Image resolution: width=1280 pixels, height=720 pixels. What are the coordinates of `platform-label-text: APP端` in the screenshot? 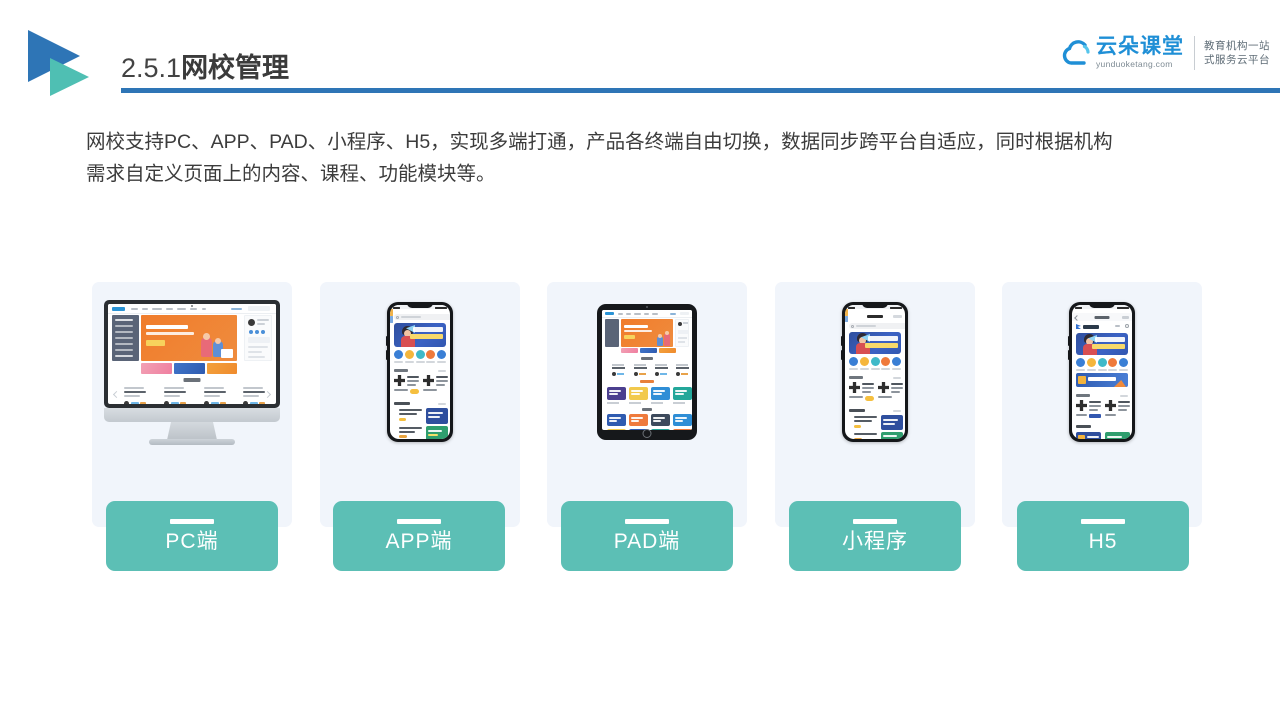 It's located at (419, 541).